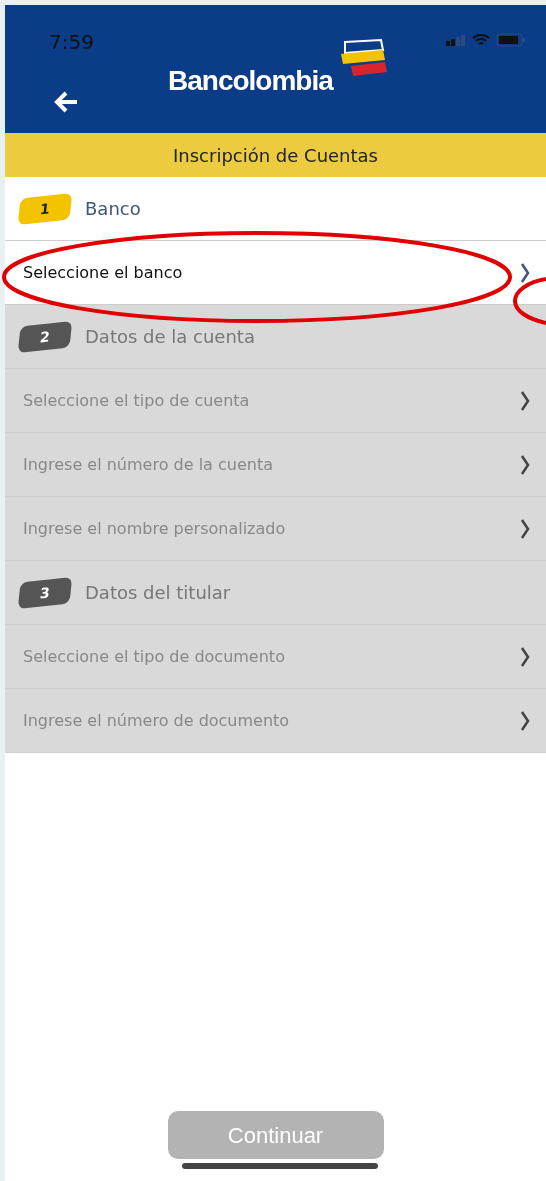  I want to click on row-label: Seleccione el tipo de cuenta, so click(136, 400).